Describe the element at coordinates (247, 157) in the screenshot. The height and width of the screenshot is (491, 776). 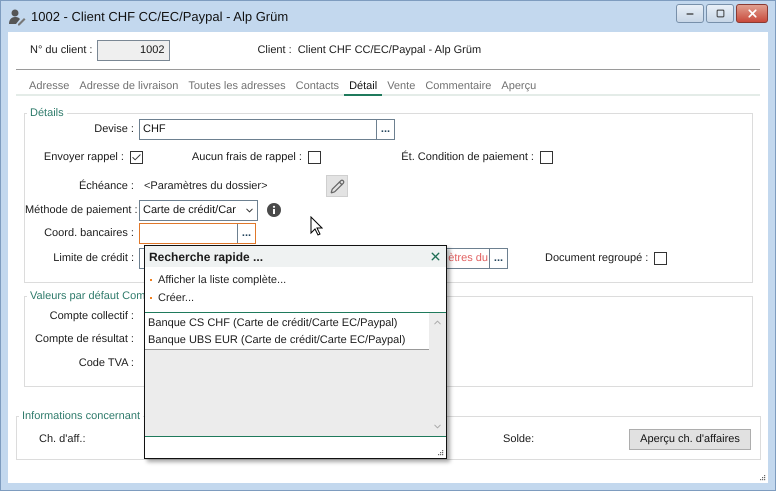
I see `checkbox-label: Aucun frais de rappel :` at that location.